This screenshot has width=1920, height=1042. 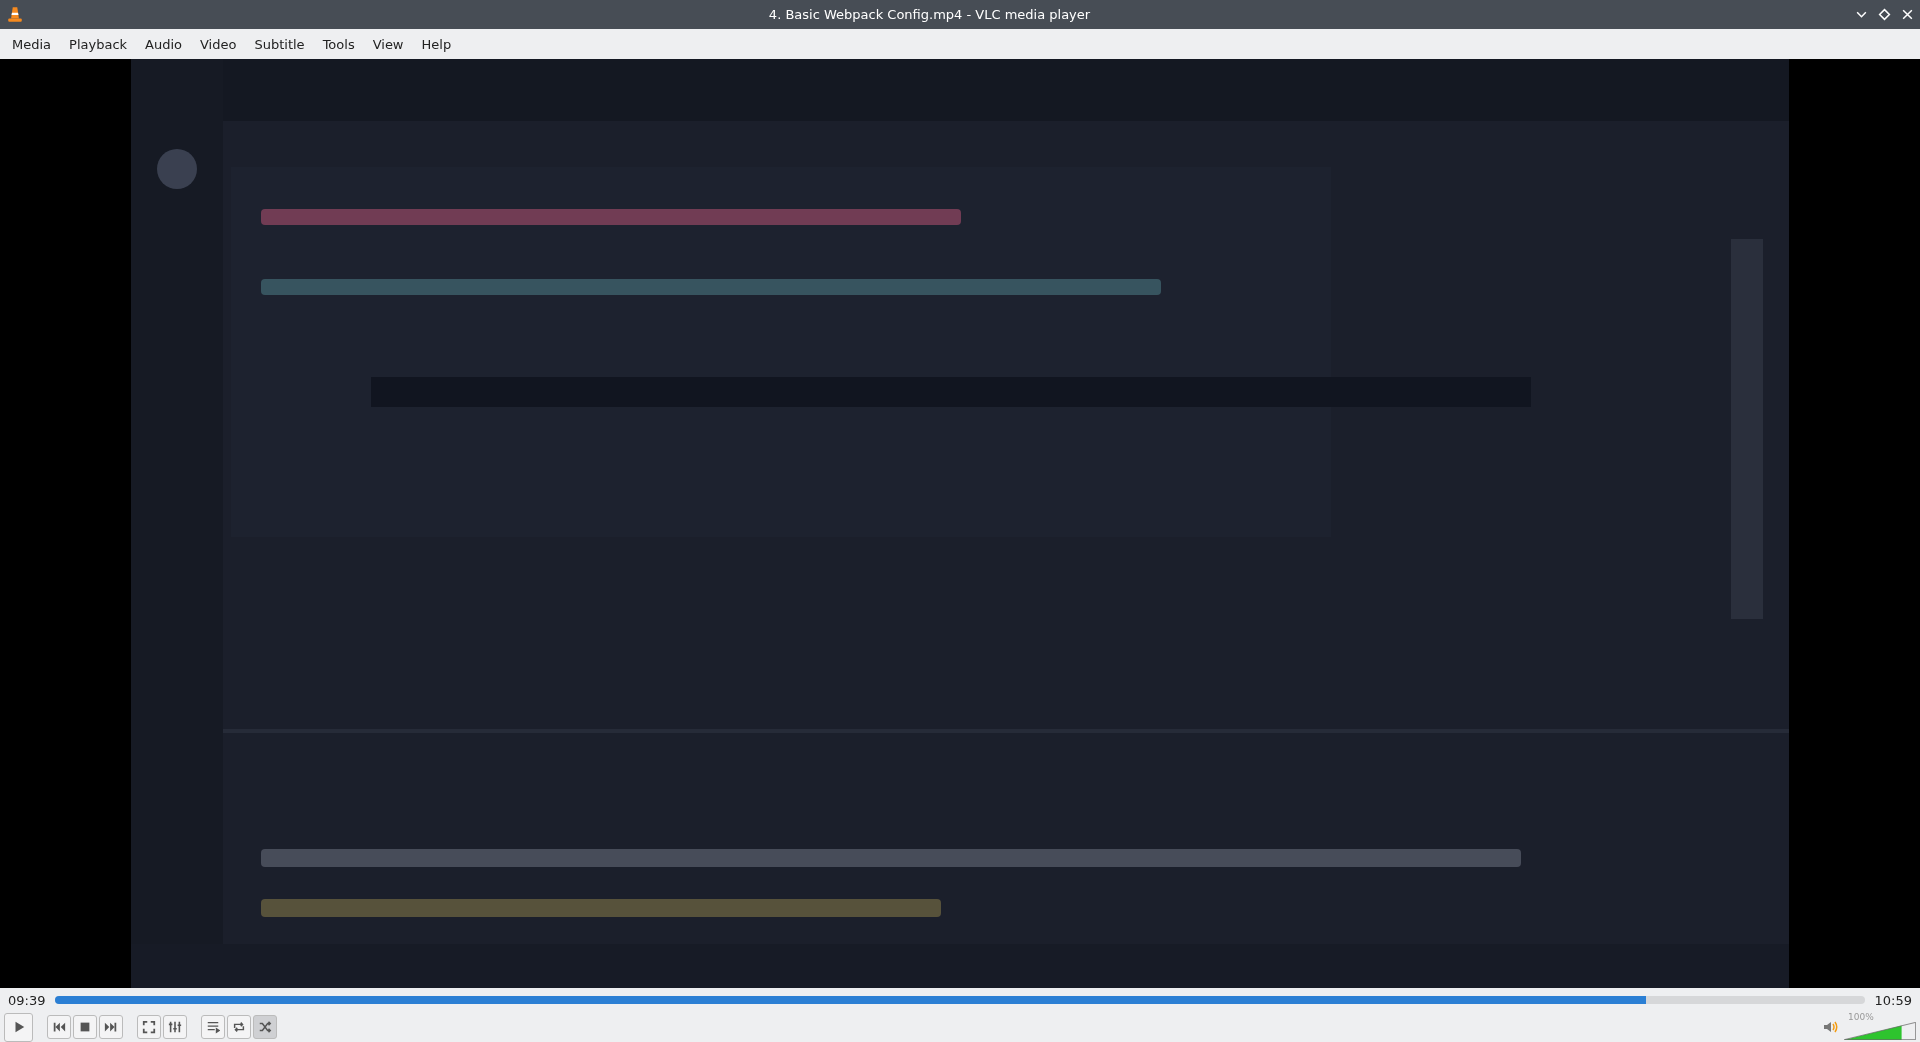 I want to click on shuffle-button, so click(x=265, y=1027).